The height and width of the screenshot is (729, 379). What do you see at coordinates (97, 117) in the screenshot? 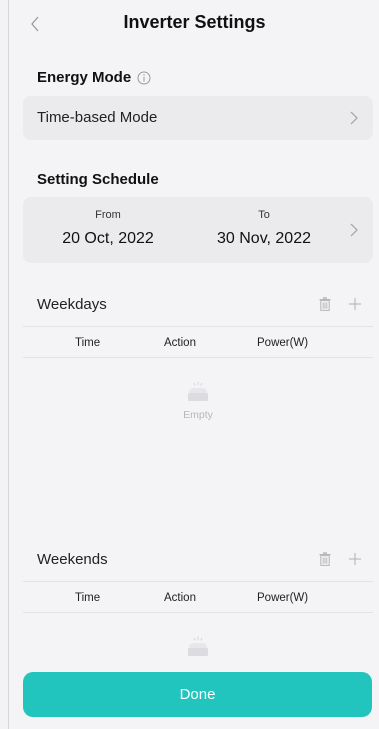
I see `energy-mode-value: Time-based Mode` at bounding box center [97, 117].